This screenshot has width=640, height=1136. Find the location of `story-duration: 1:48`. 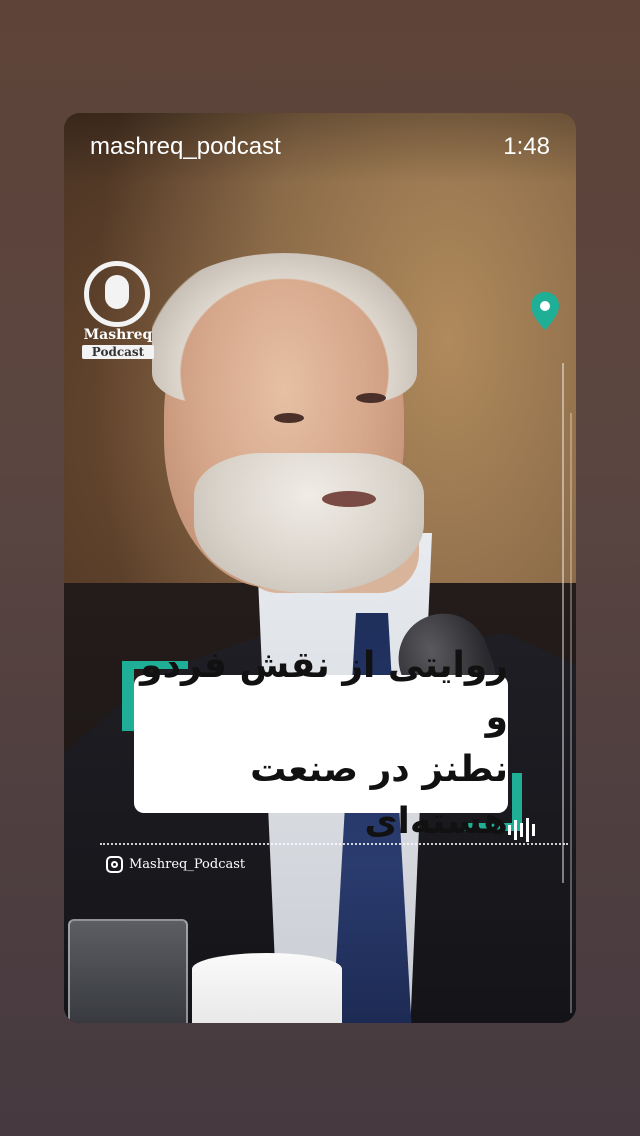

story-duration: 1:48 is located at coordinates (526, 146).